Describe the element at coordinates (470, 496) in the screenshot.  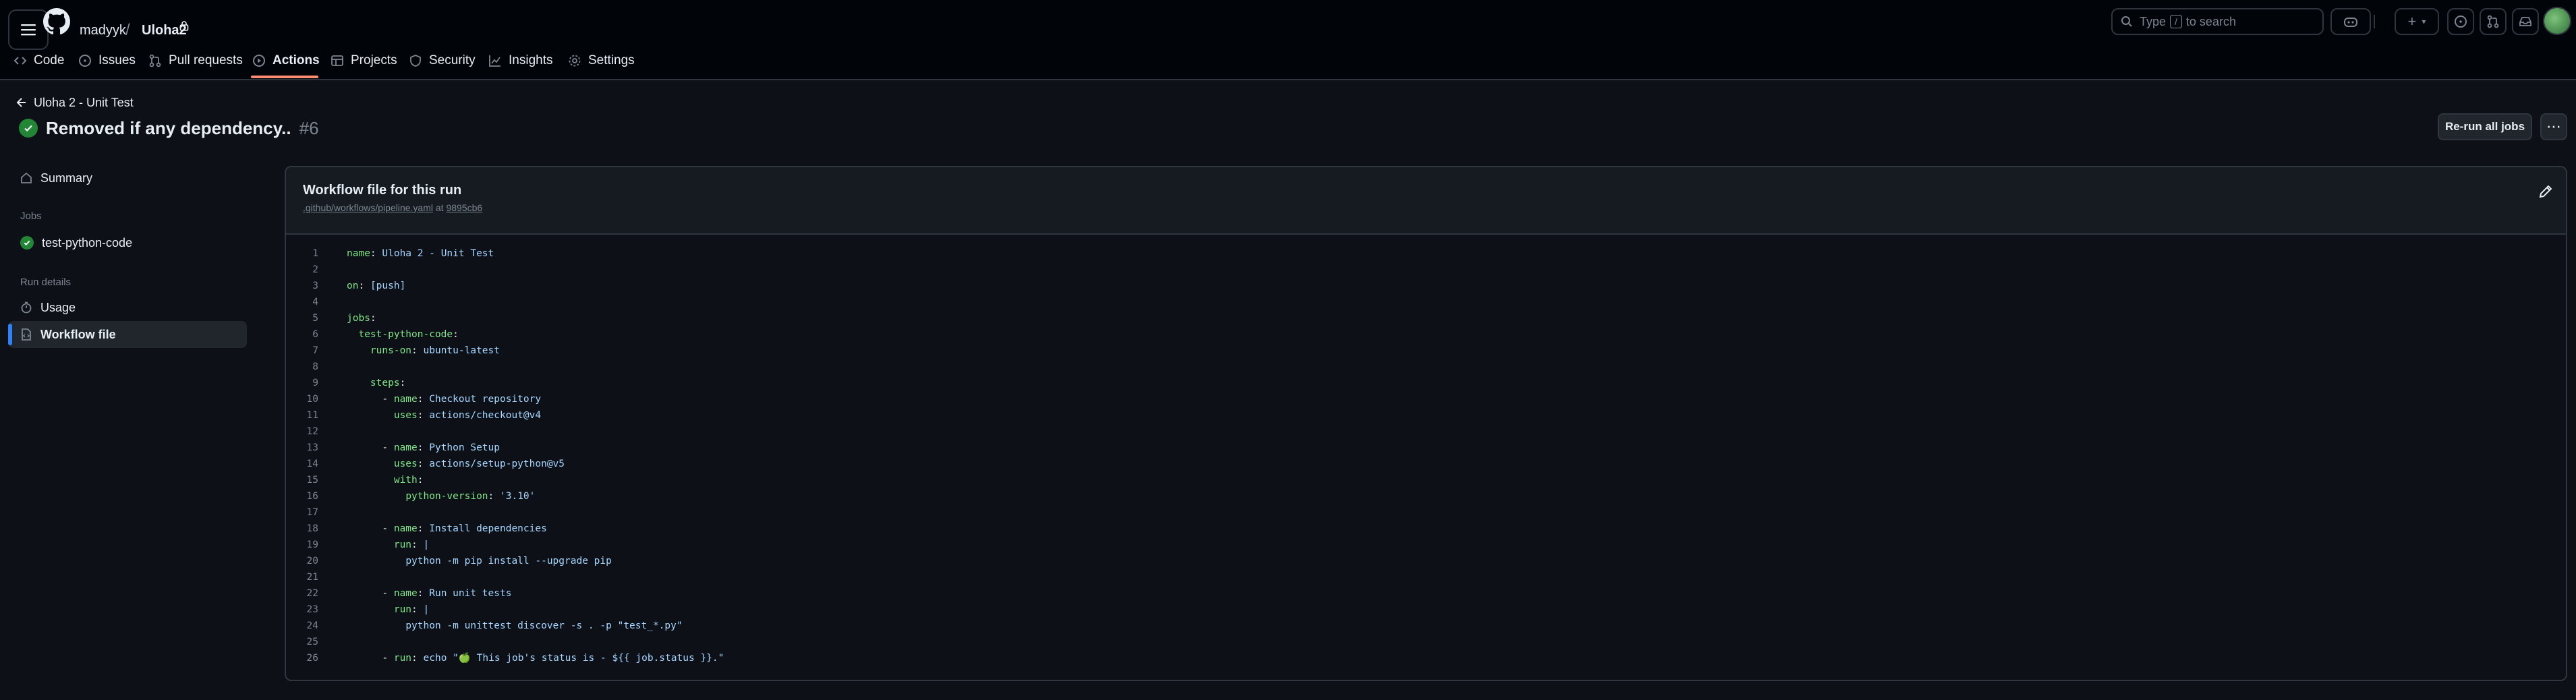
I see `code-text: python-version: '3.10'` at that location.